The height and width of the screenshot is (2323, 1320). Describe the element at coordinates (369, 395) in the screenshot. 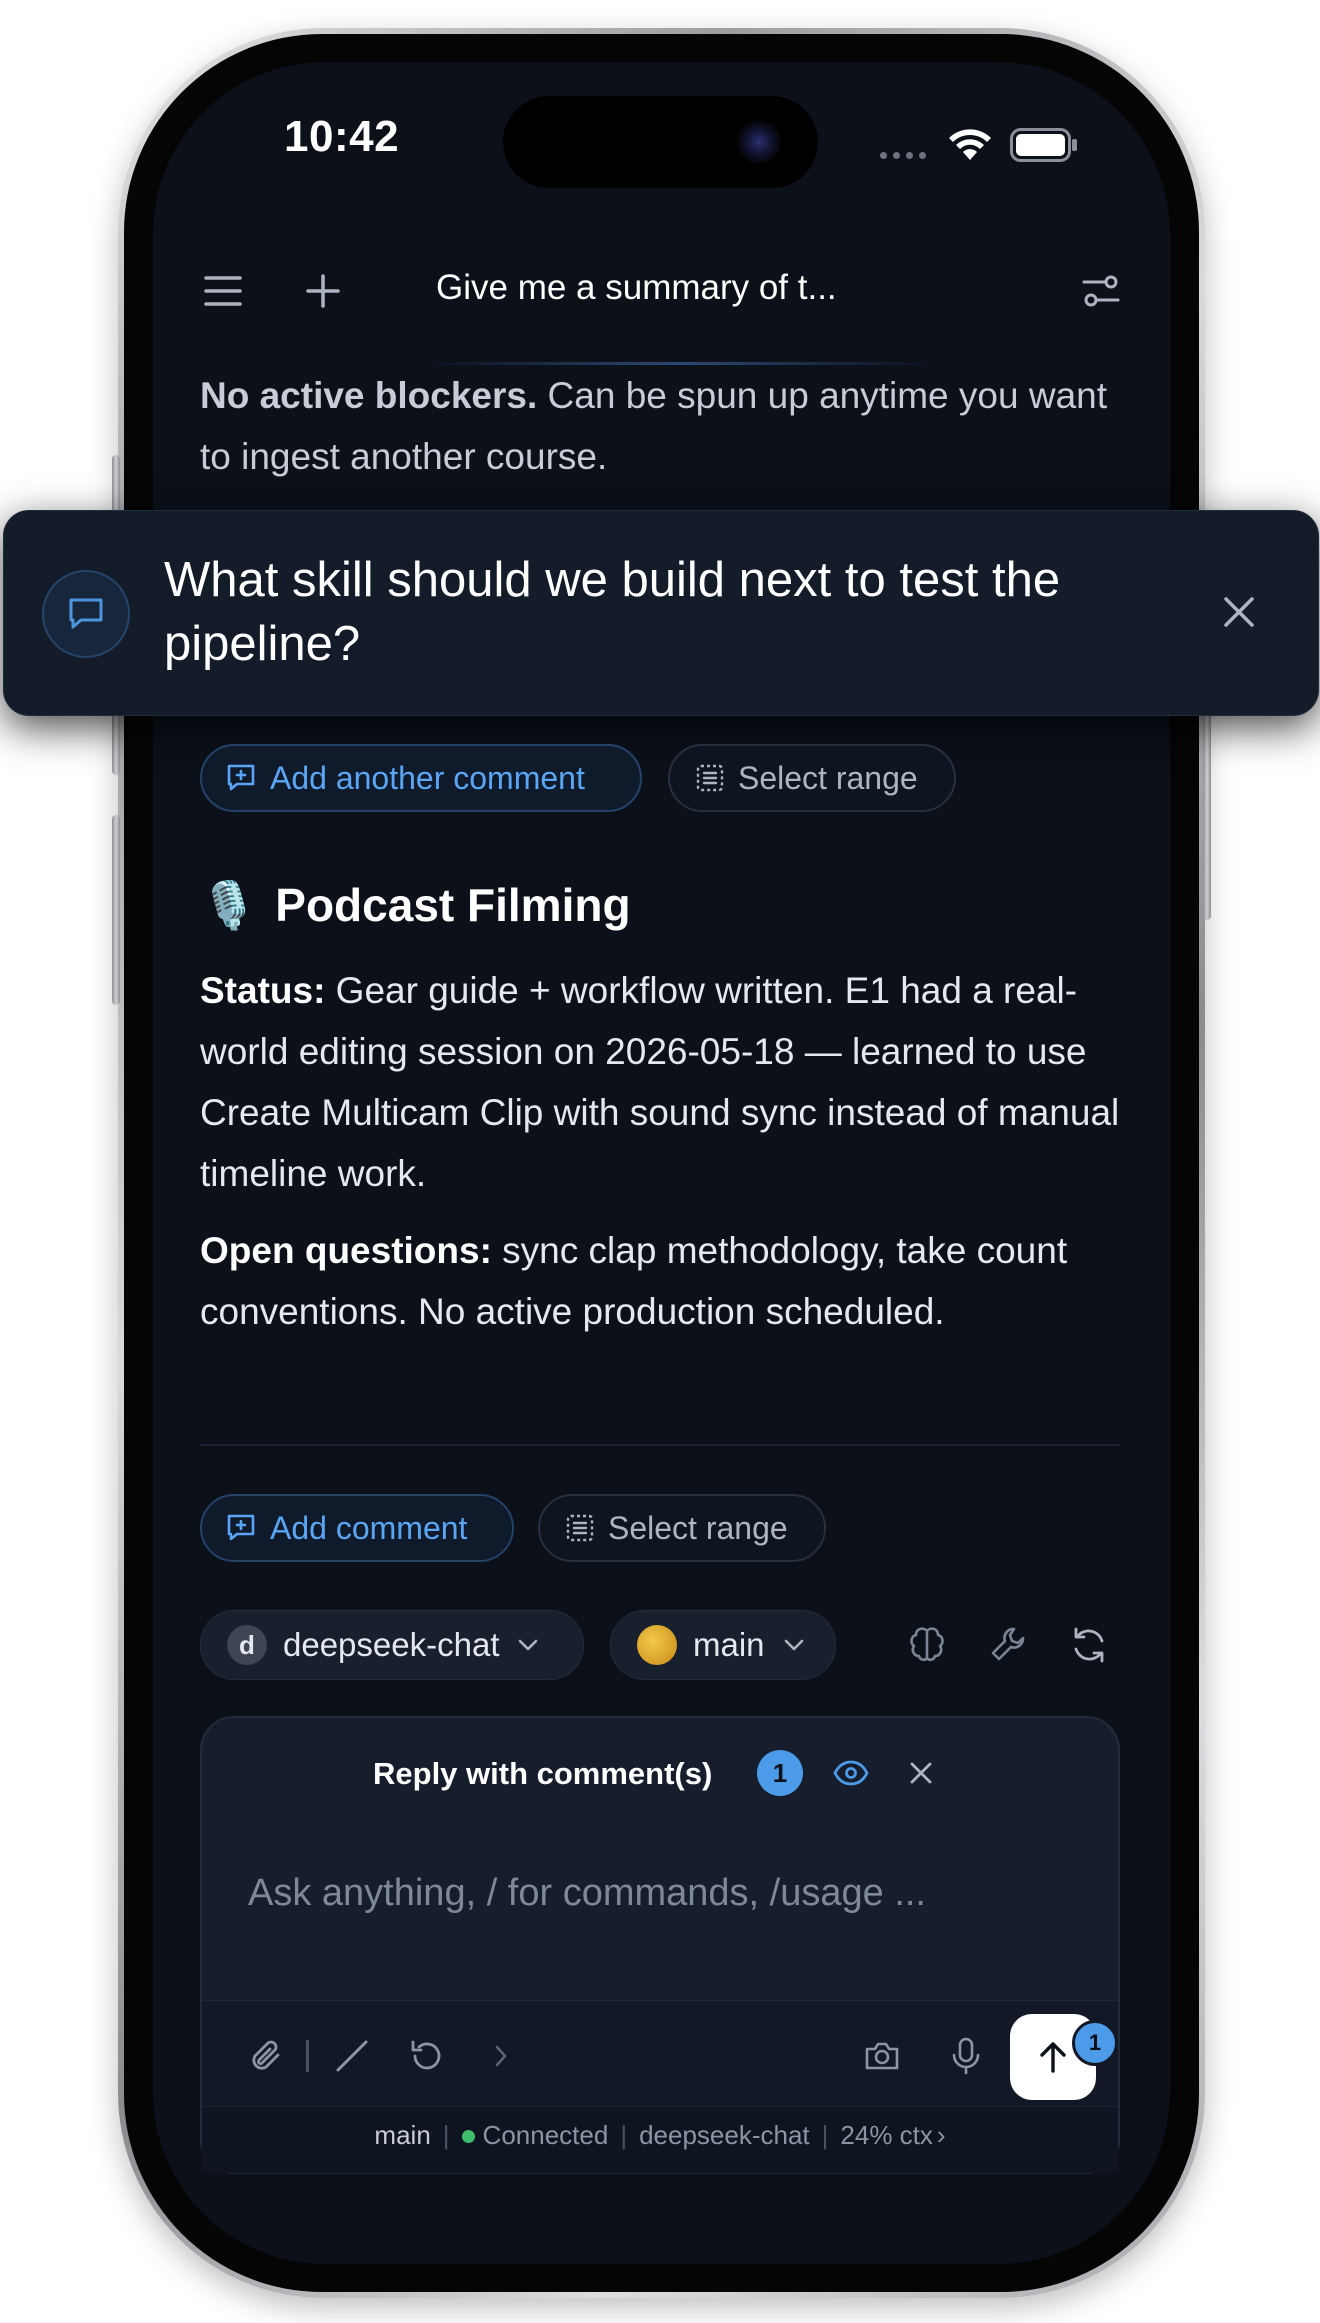

I see `blockers-label: No active blockers.` at that location.